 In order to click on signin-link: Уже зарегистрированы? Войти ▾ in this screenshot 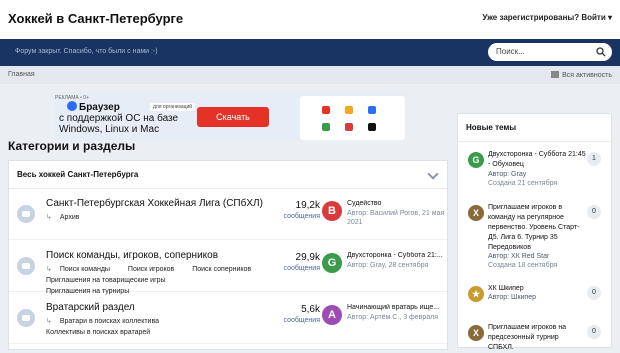, I will do `click(547, 17)`.